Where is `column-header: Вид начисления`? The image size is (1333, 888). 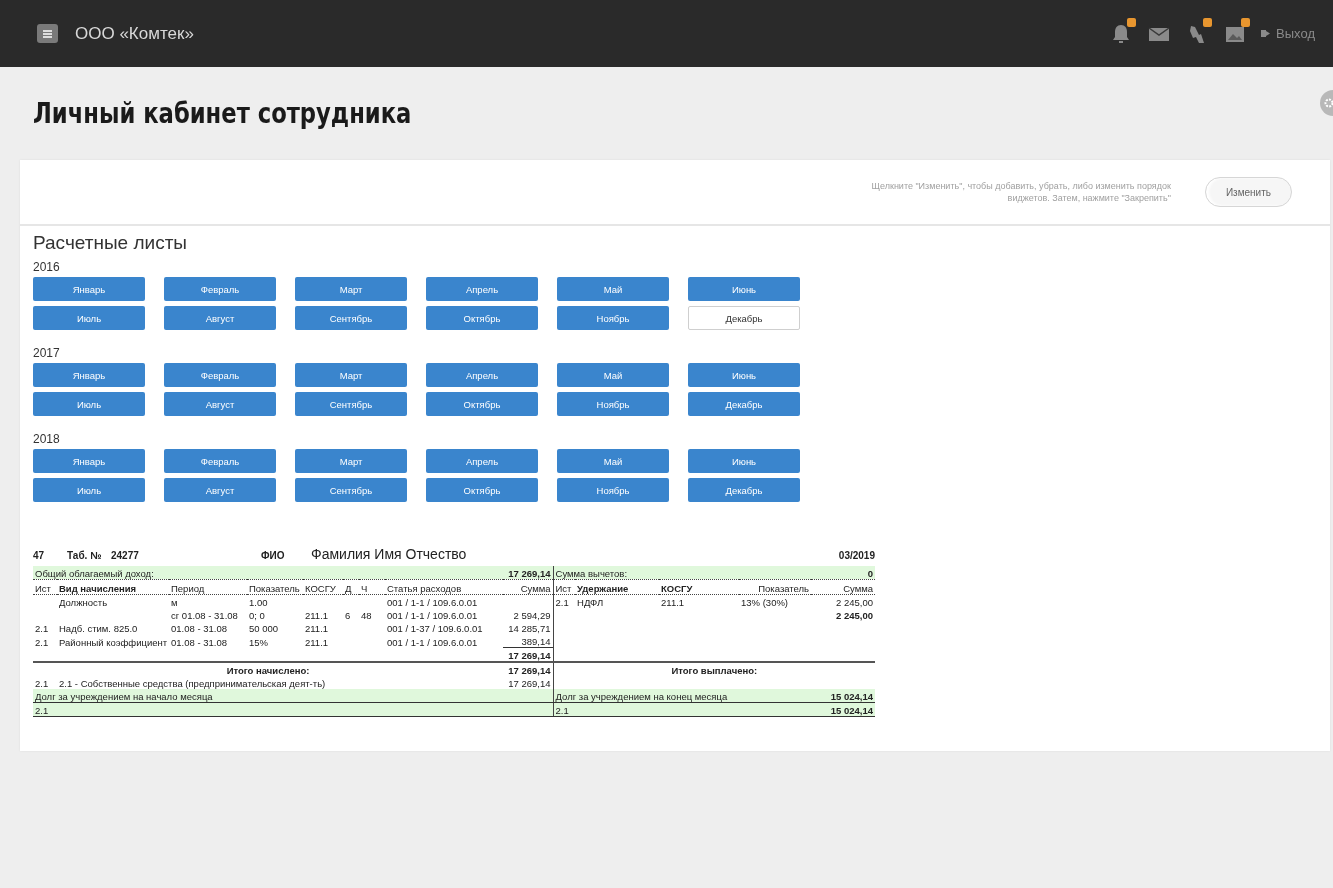 column-header: Вид начисления is located at coordinates (113, 587).